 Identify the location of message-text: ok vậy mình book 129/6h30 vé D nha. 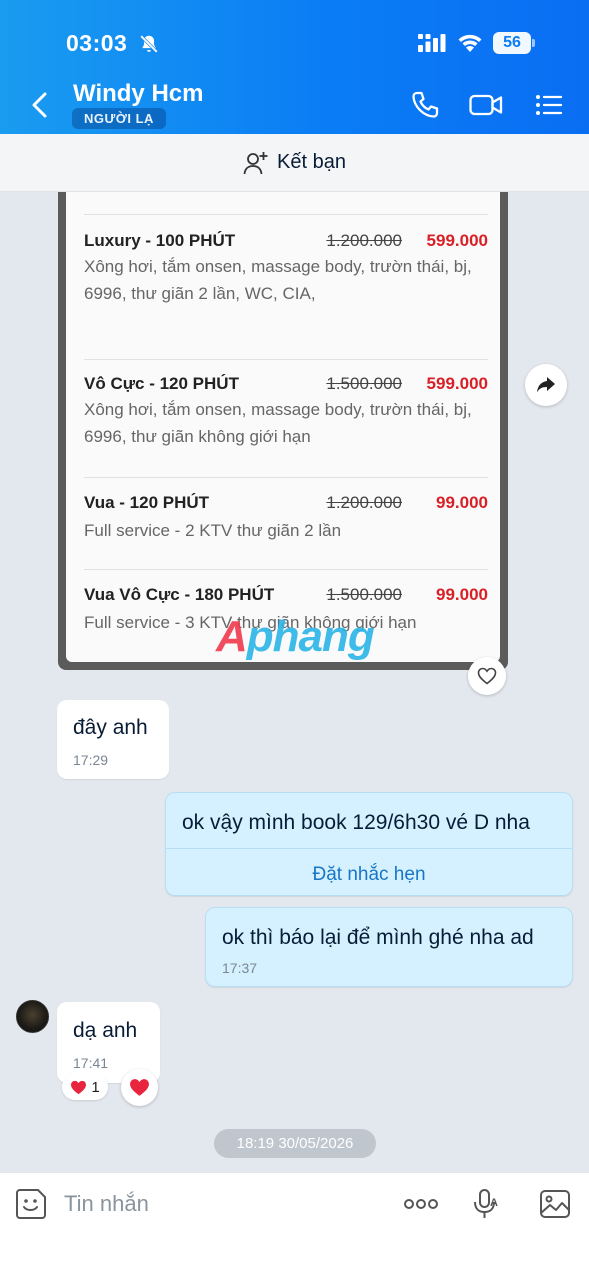
(356, 822).